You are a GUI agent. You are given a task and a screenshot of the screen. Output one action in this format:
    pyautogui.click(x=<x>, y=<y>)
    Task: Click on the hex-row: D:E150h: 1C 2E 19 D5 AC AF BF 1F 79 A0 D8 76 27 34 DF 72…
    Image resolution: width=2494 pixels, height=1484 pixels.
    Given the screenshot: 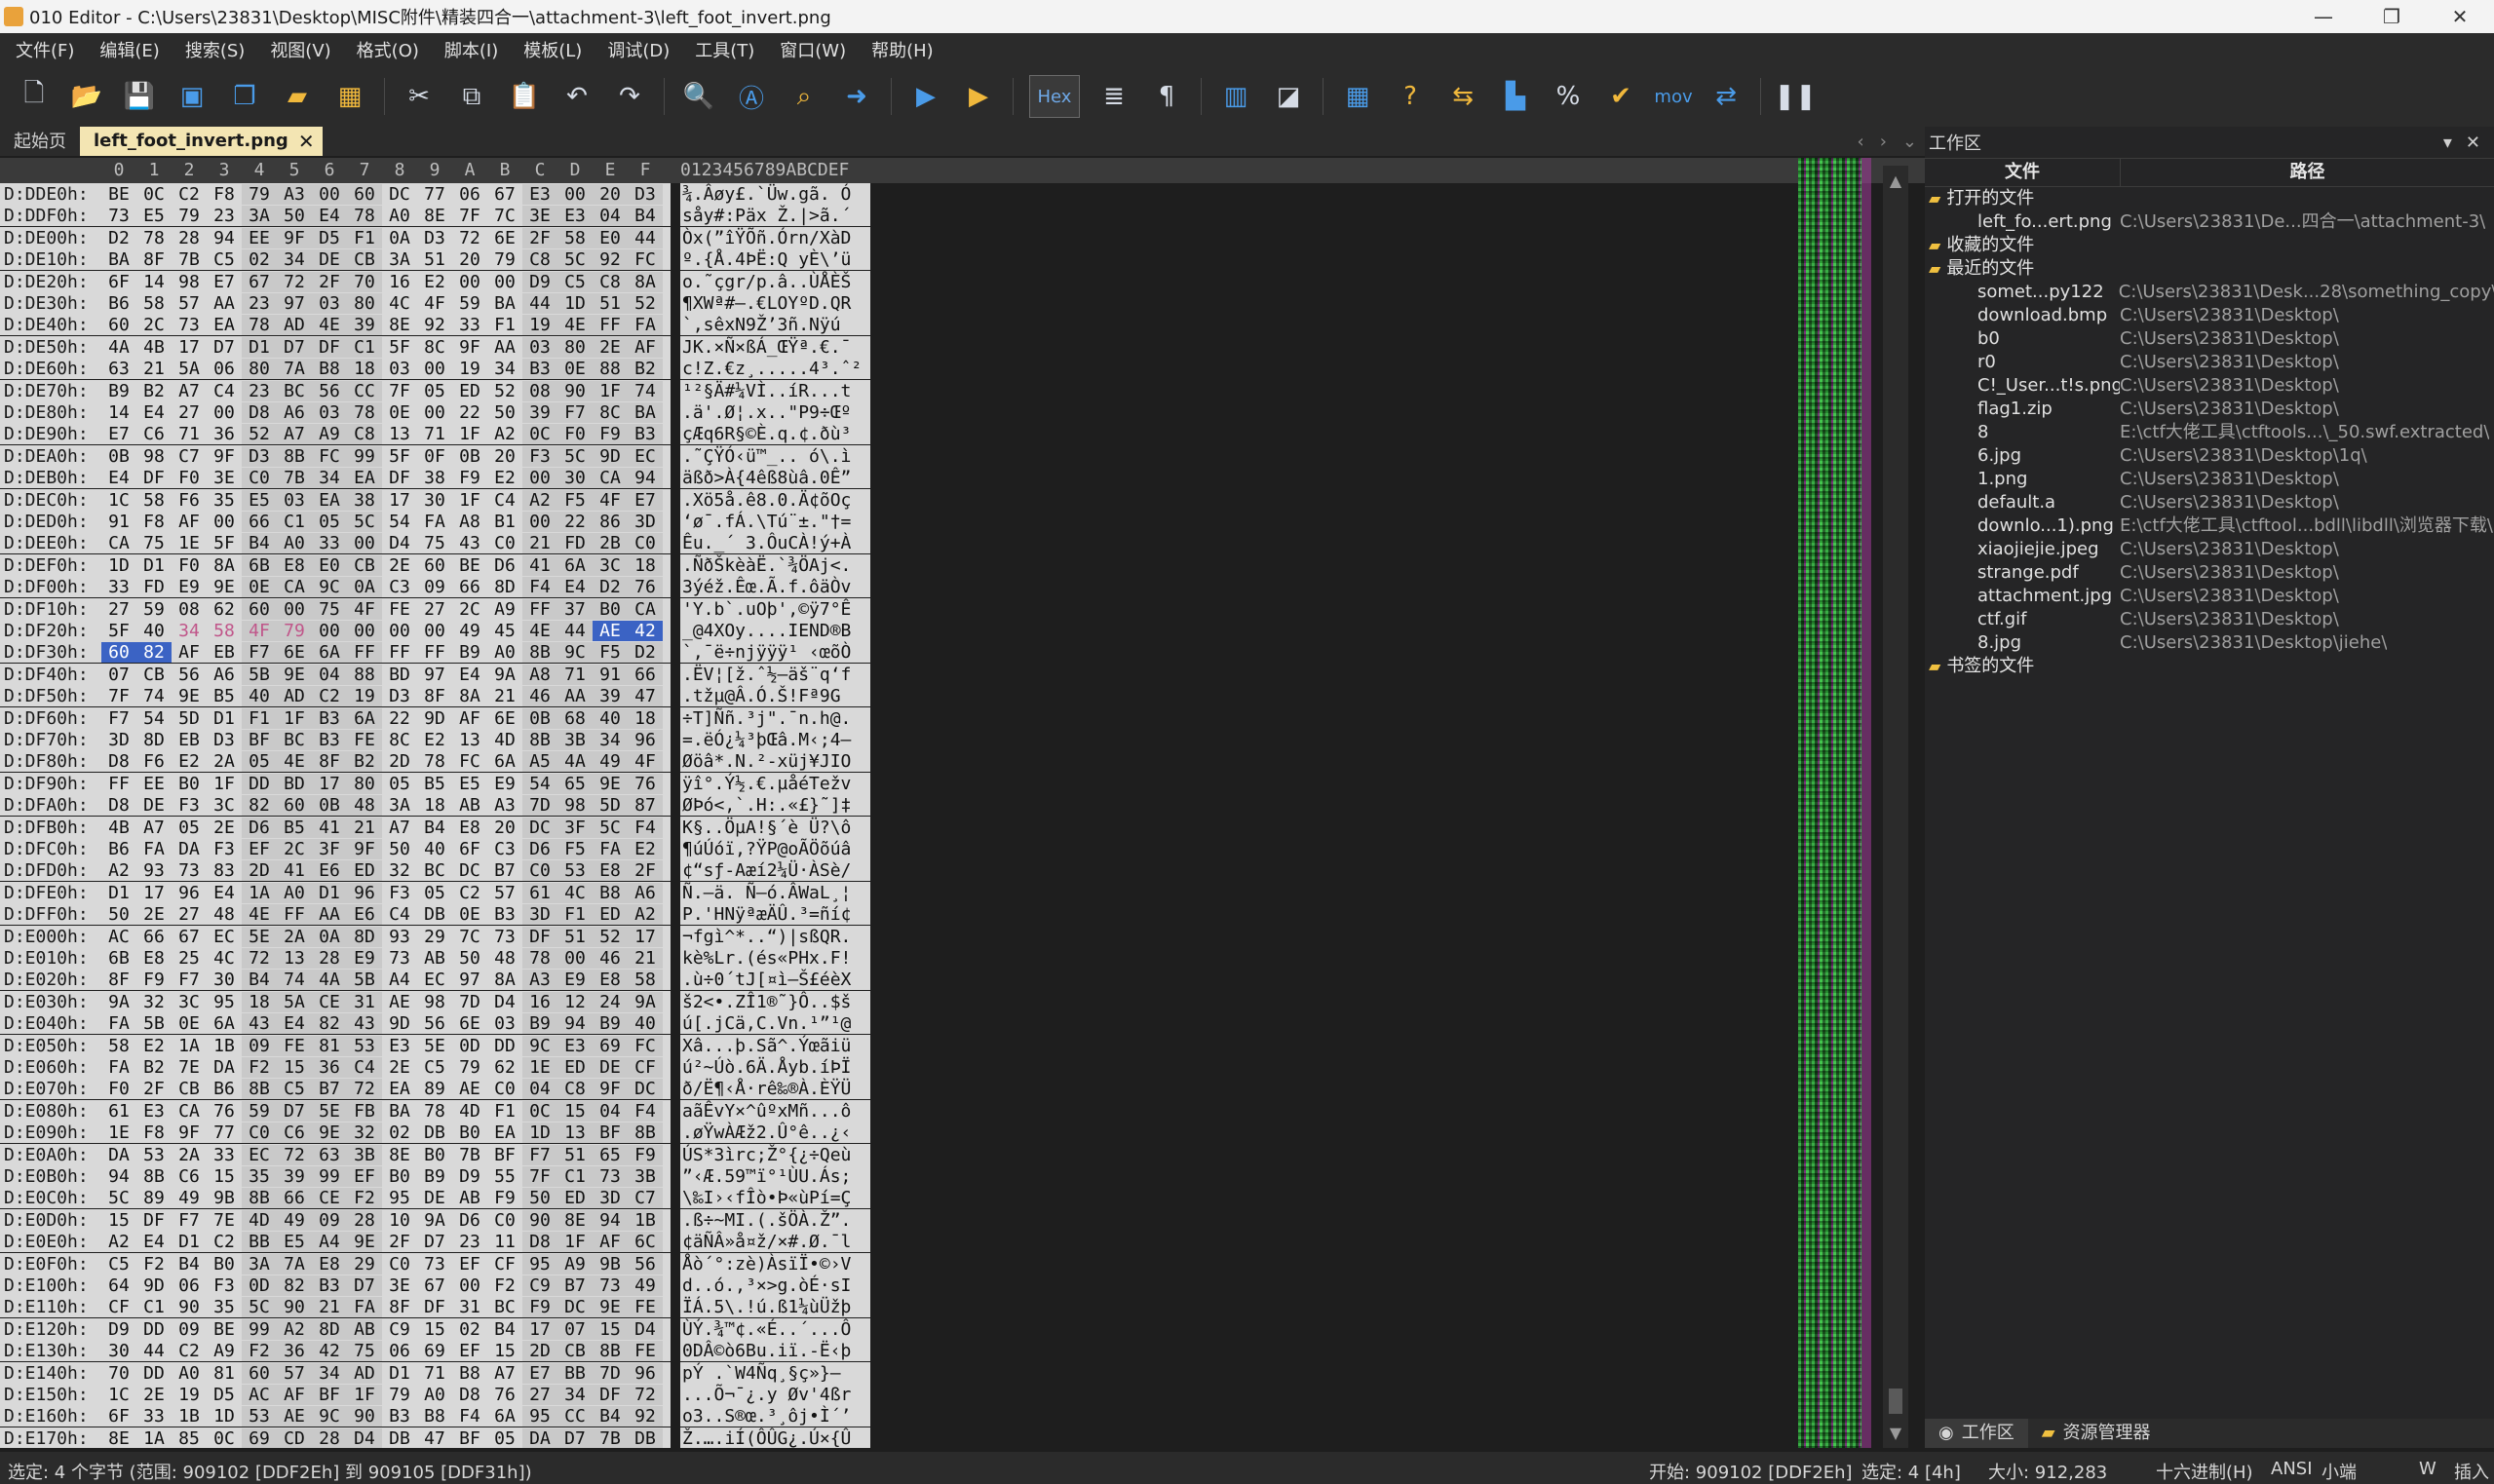 What is the action you would take?
    pyautogui.click(x=899, y=1394)
    